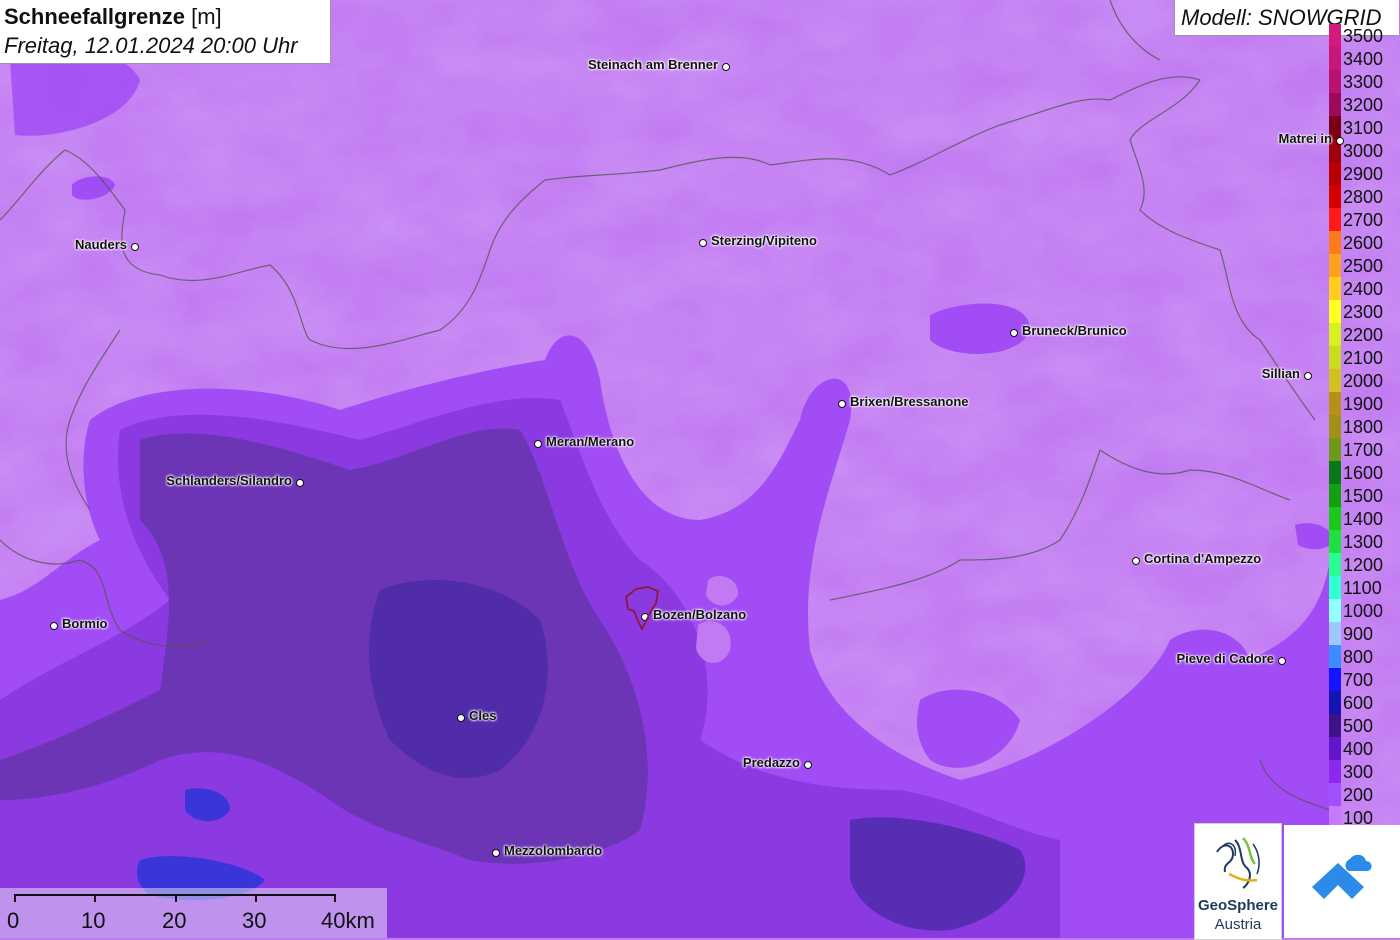 This screenshot has height=940, width=1400. I want to click on scale-label-40km: 40km, so click(348, 920).